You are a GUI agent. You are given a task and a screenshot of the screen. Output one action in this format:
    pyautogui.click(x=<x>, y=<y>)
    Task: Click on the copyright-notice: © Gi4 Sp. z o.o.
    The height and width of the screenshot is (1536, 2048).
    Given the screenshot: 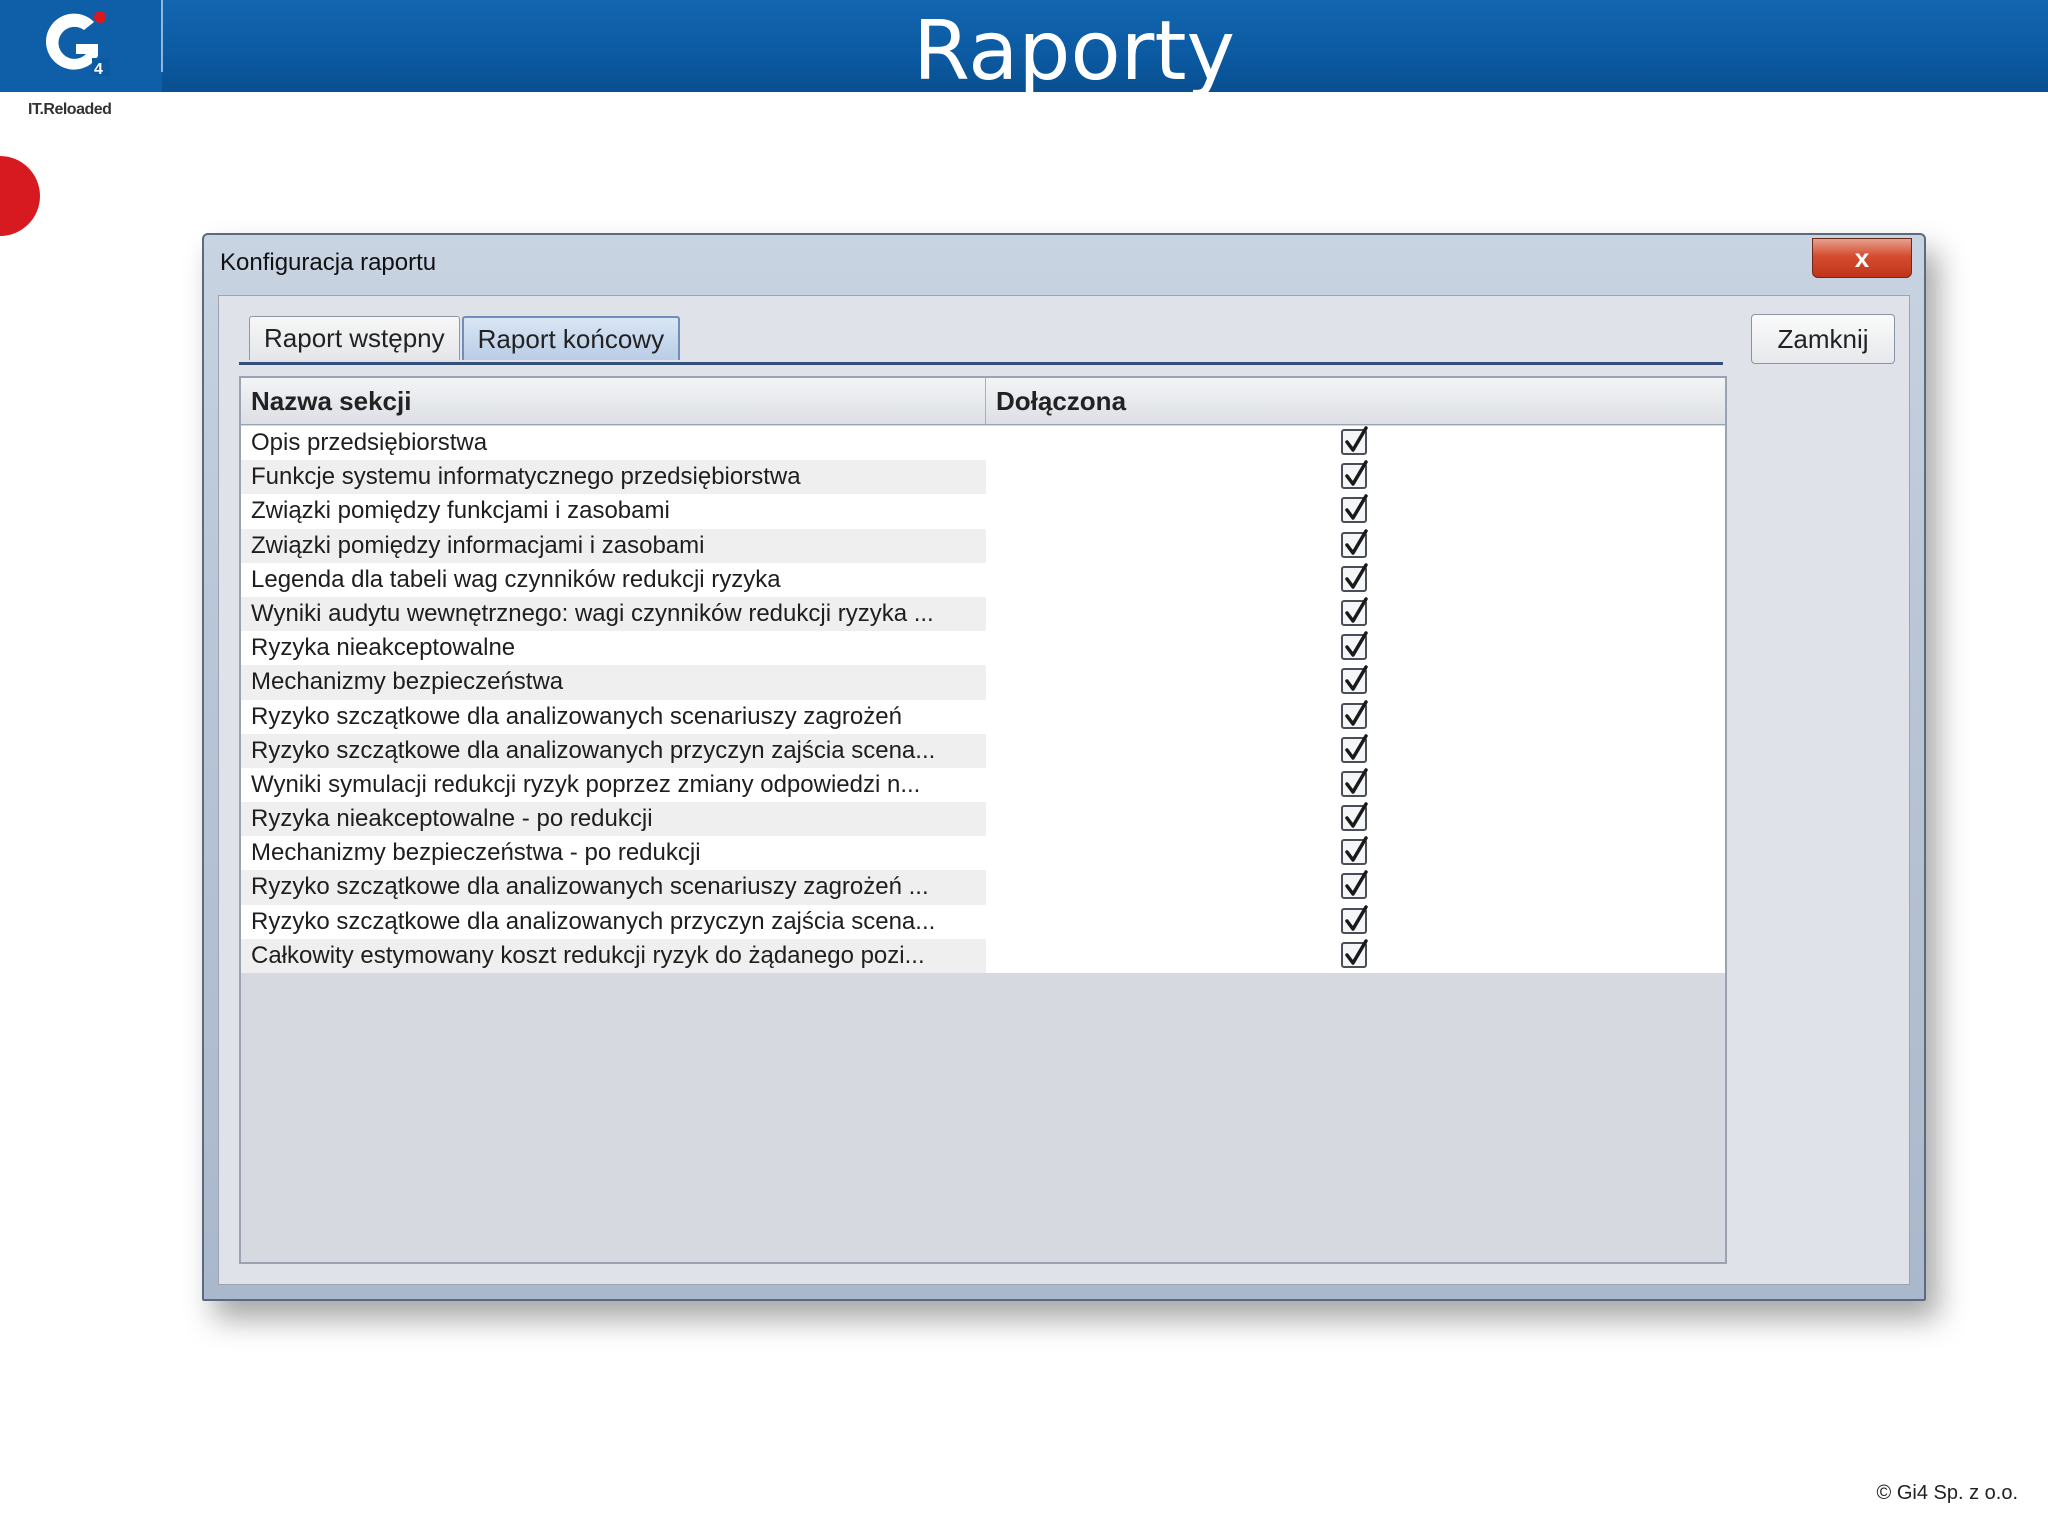 What is the action you would take?
    pyautogui.click(x=1947, y=1493)
    